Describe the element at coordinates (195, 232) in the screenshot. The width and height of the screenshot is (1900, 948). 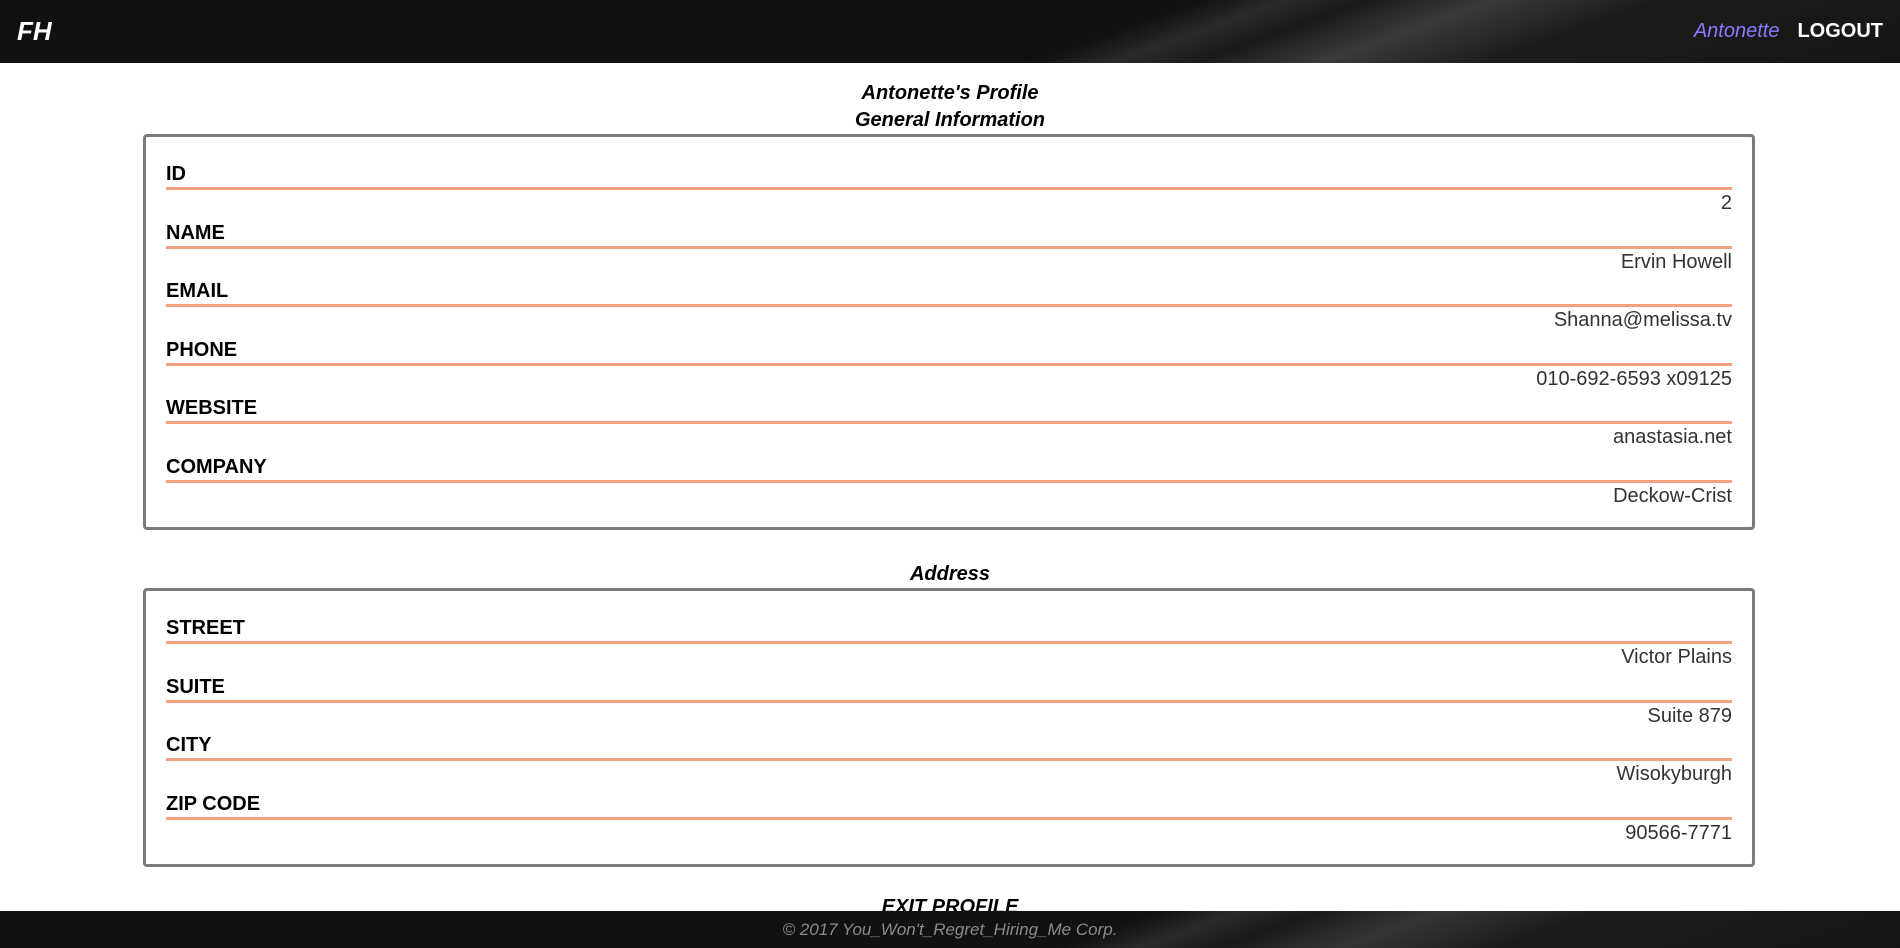
I see `field-label: NAME` at that location.